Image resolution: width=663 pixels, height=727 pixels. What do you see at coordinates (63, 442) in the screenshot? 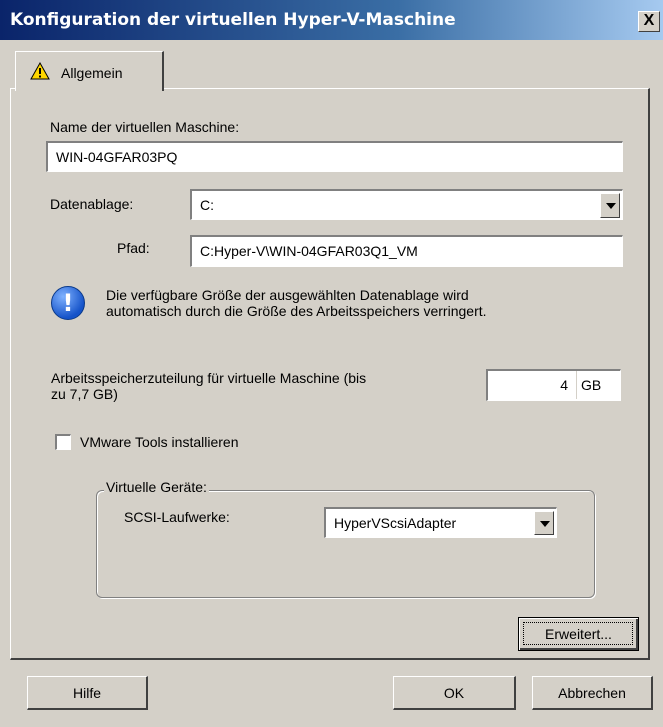
I see `vmware-tools-checkbox` at bounding box center [63, 442].